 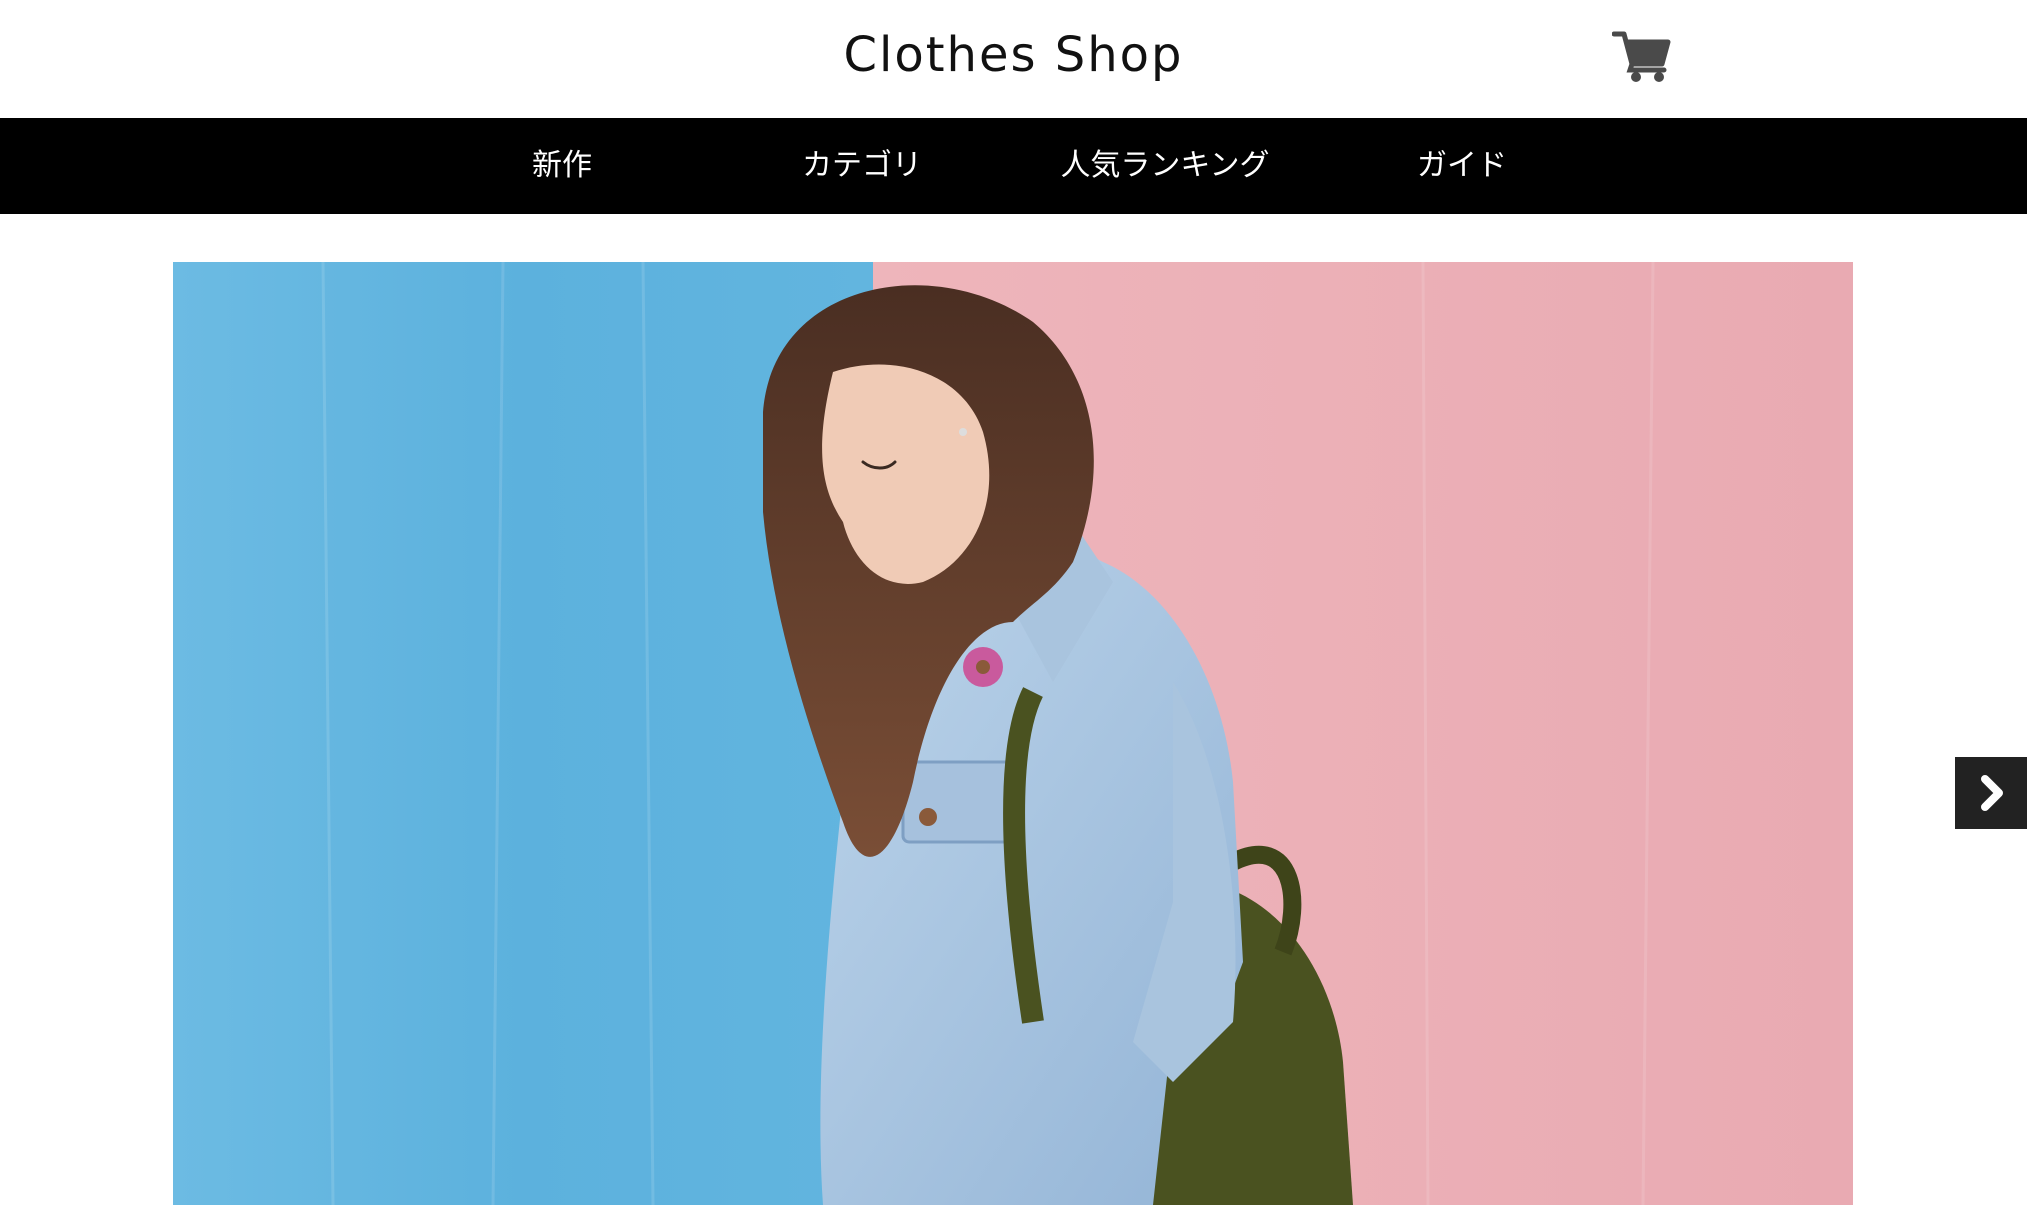 What do you see at coordinates (1013, 166) in the screenshot?
I see `main-nav: 新作 カテゴリ 人気ランキング ガイド` at bounding box center [1013, 166].